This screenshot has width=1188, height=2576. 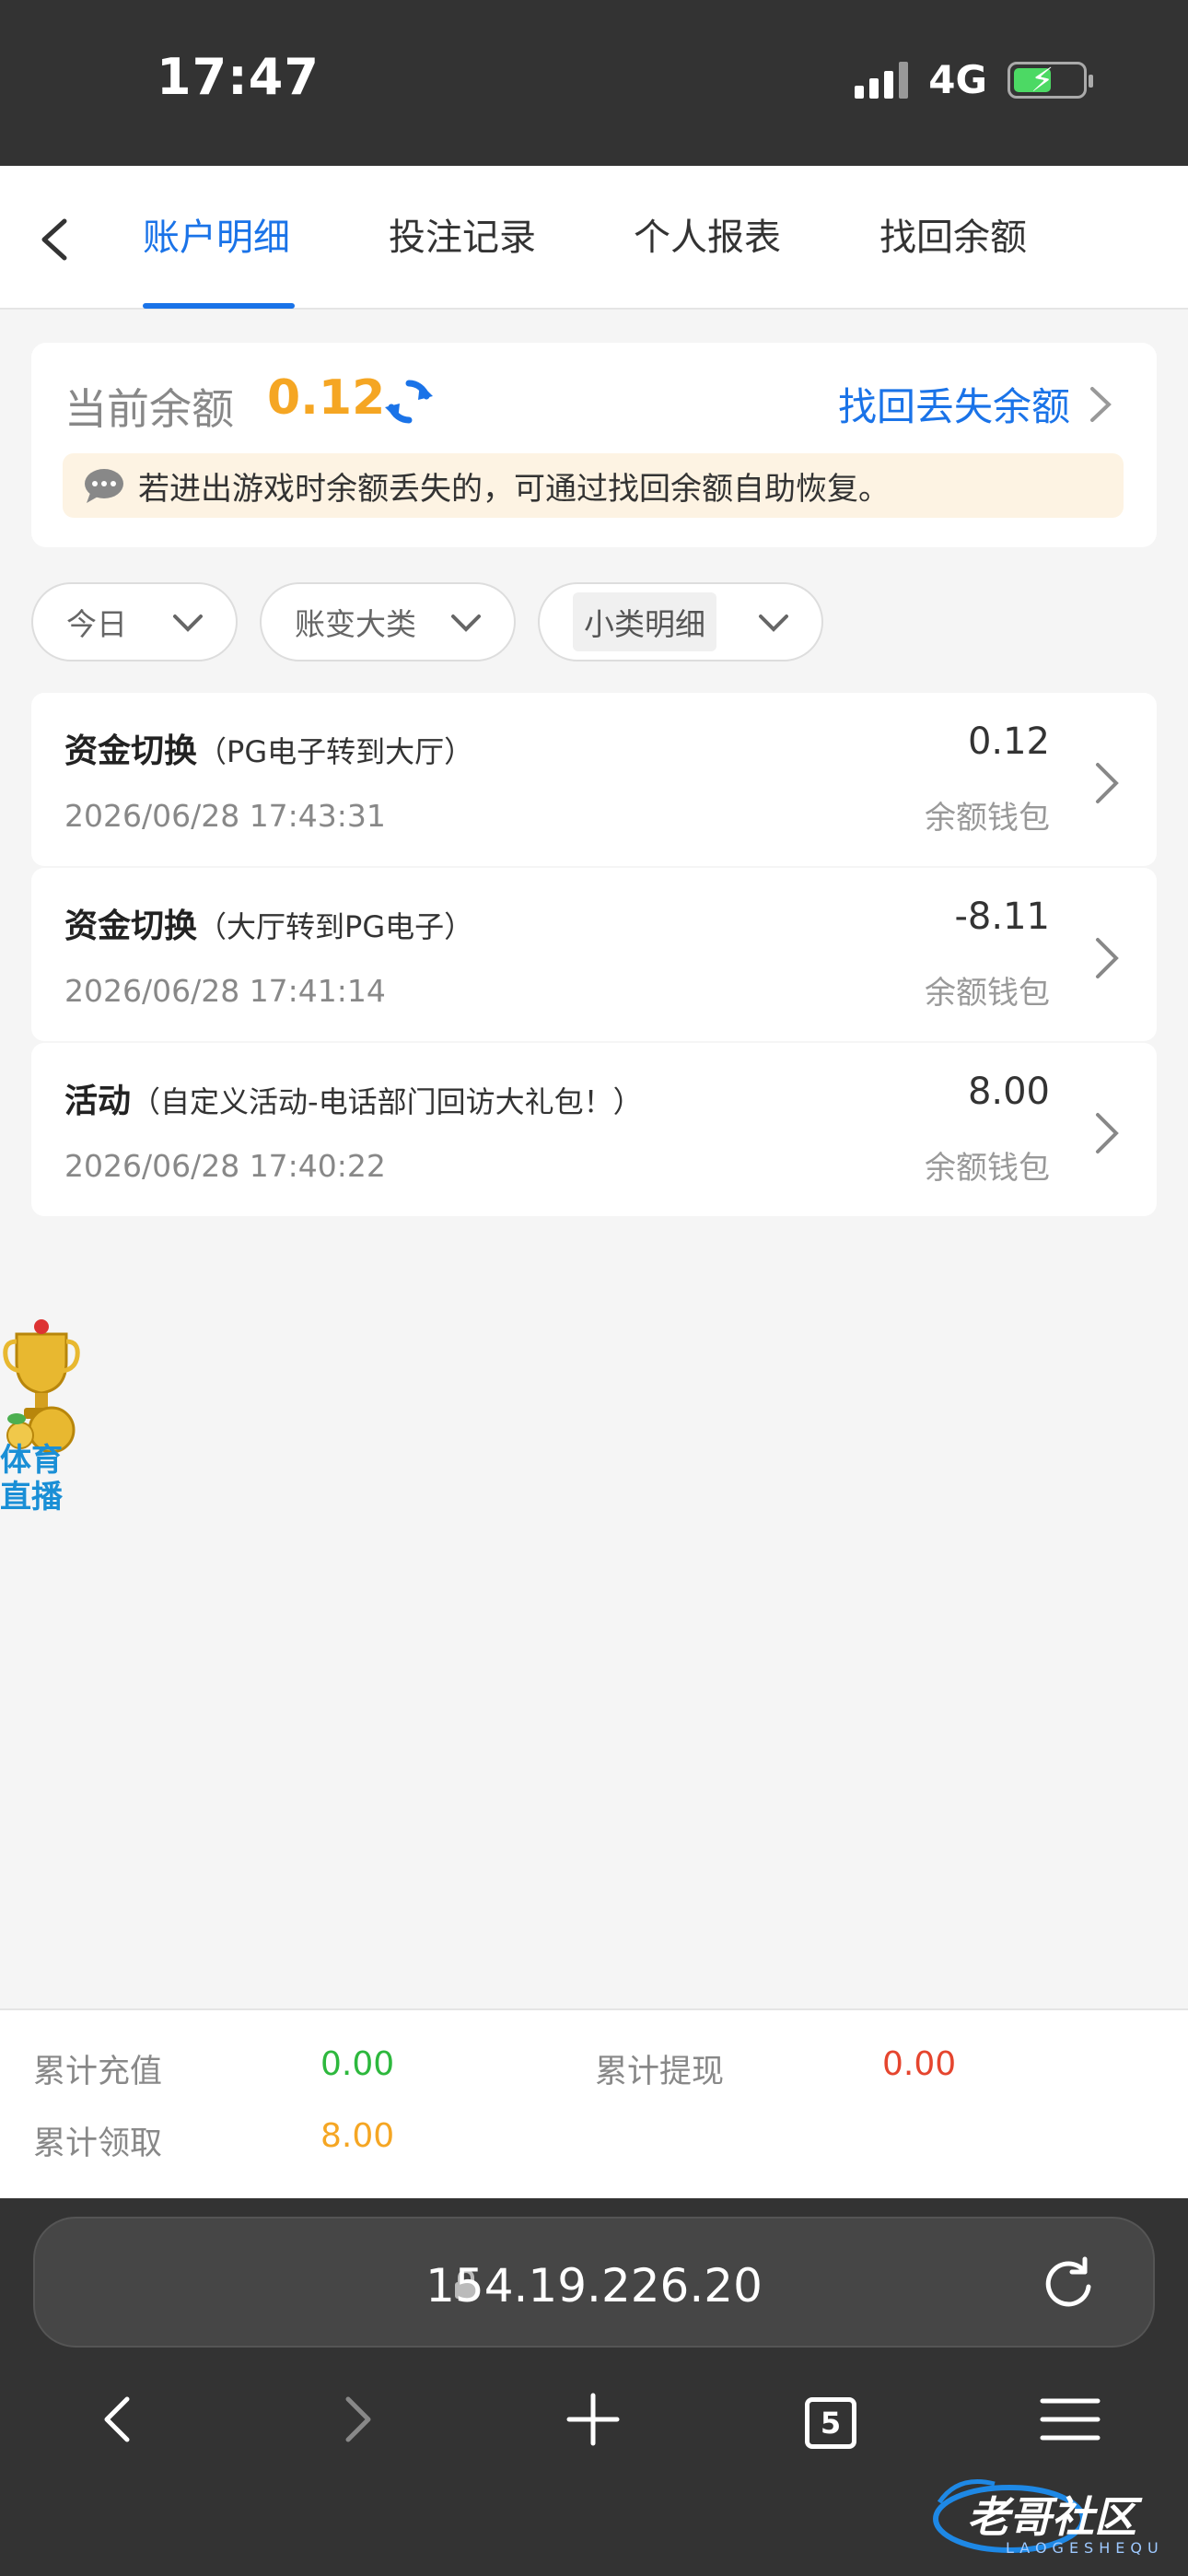 What do you see at coordinates (593, 2419) in the screenshot?
I see `new-tab-plus-icon` at bounding box center [593, 2419].